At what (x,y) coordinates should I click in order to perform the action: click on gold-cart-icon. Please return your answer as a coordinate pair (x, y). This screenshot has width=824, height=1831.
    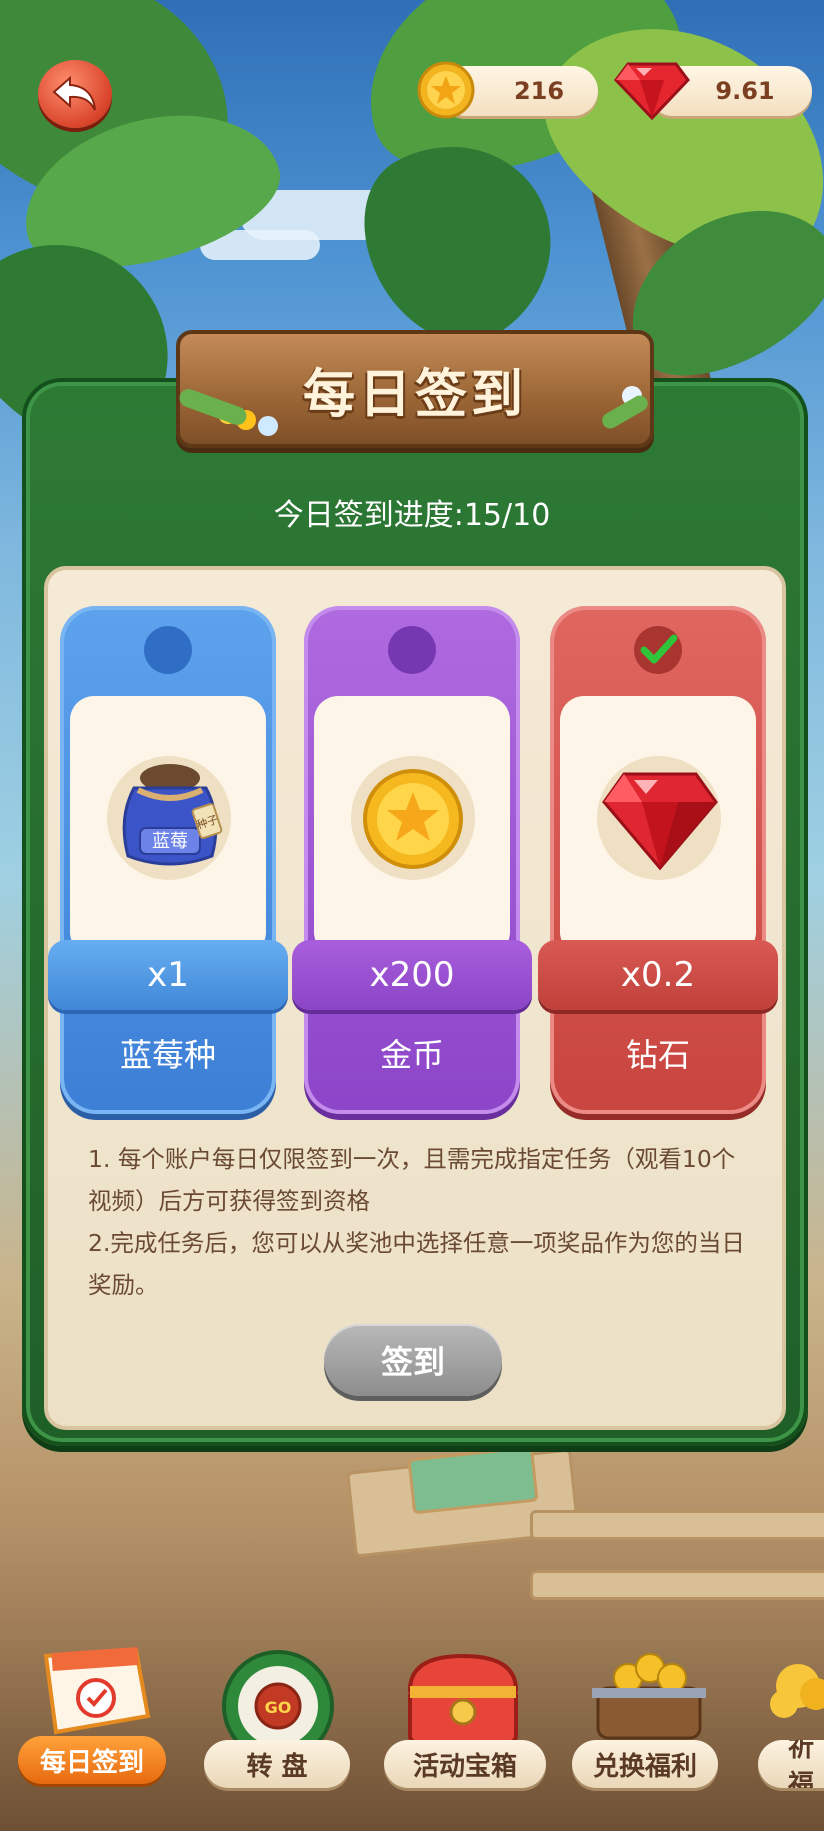
    Looking at the image, I should click on (649, 1696).